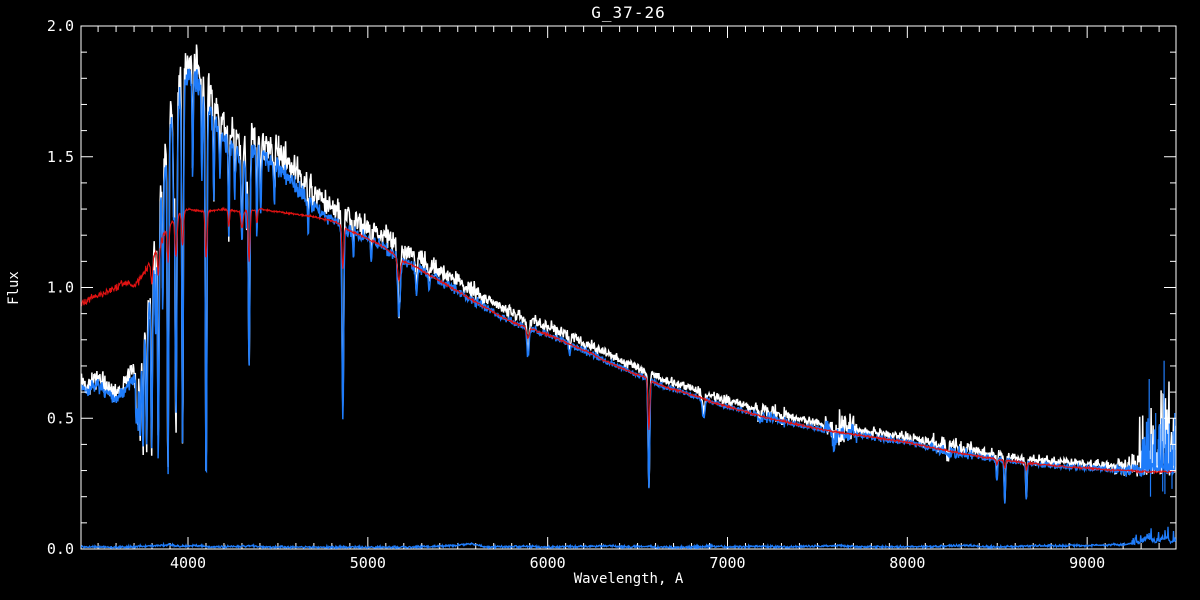 This screenshot has height=600, width=1200. Describe the element at coordinates (60, 549) in the screenshot. I see `y-tick-label: 0.0` at that location.